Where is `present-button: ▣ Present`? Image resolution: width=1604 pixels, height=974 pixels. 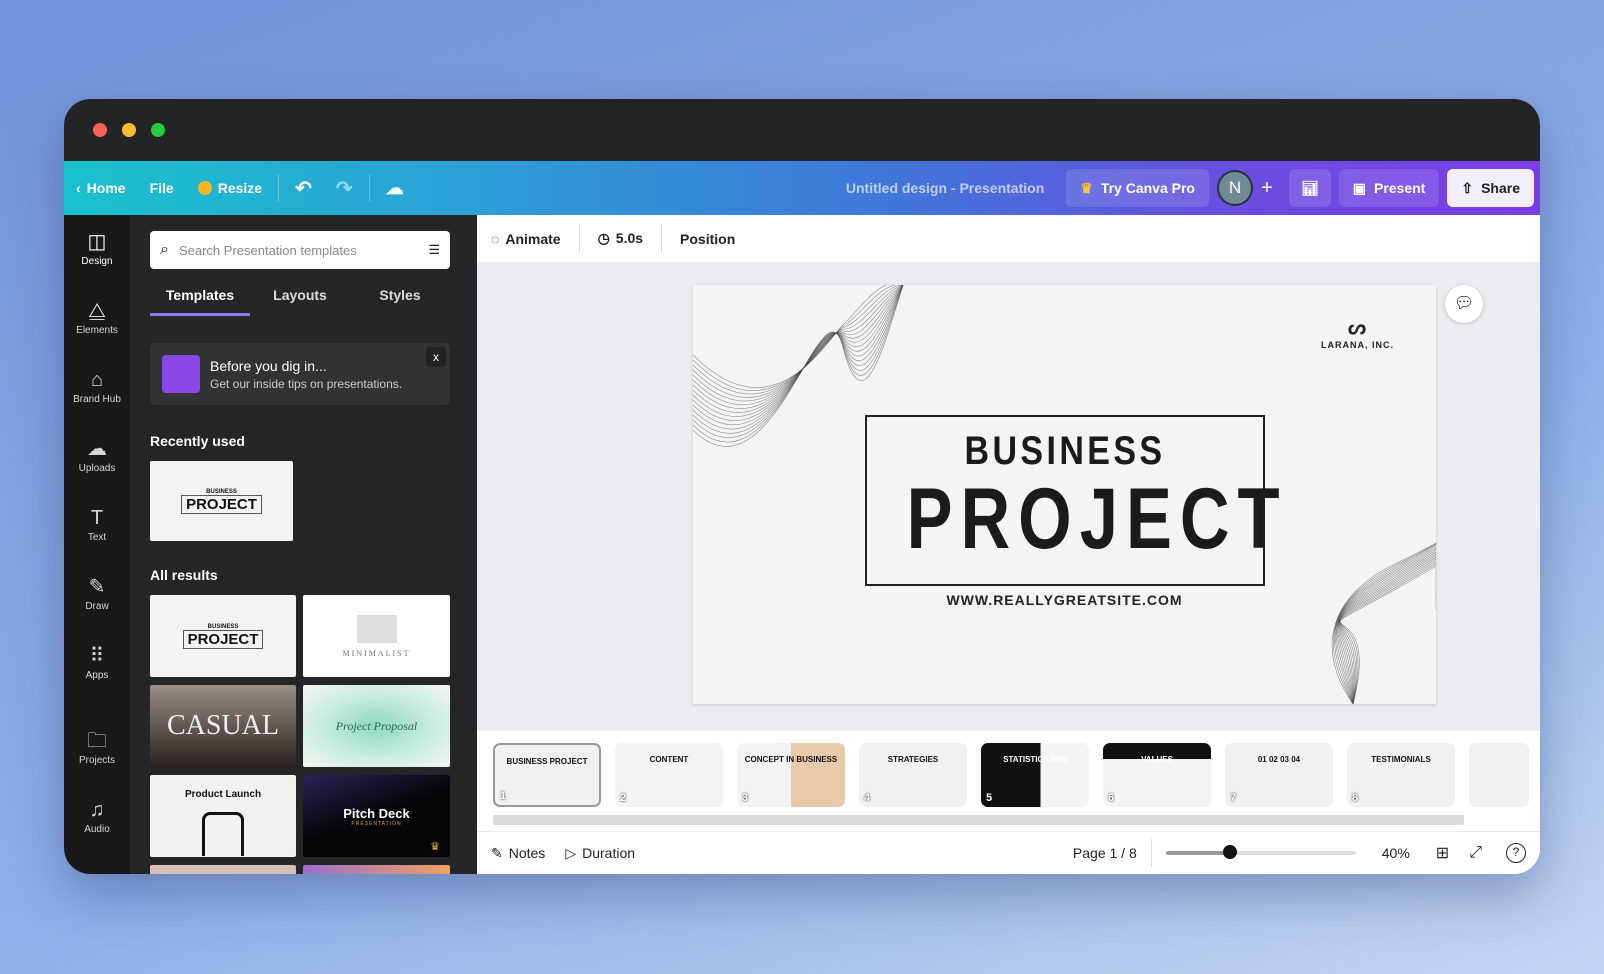
present-button: ▣ Present is located at coordinates (1389, 188).